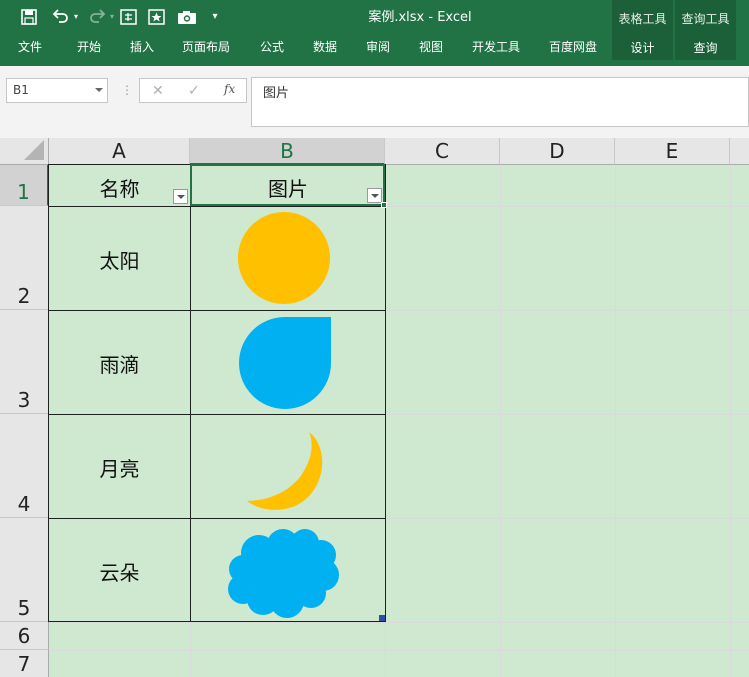  I want to click on cell-a5: 云朵, so click(119, 570).